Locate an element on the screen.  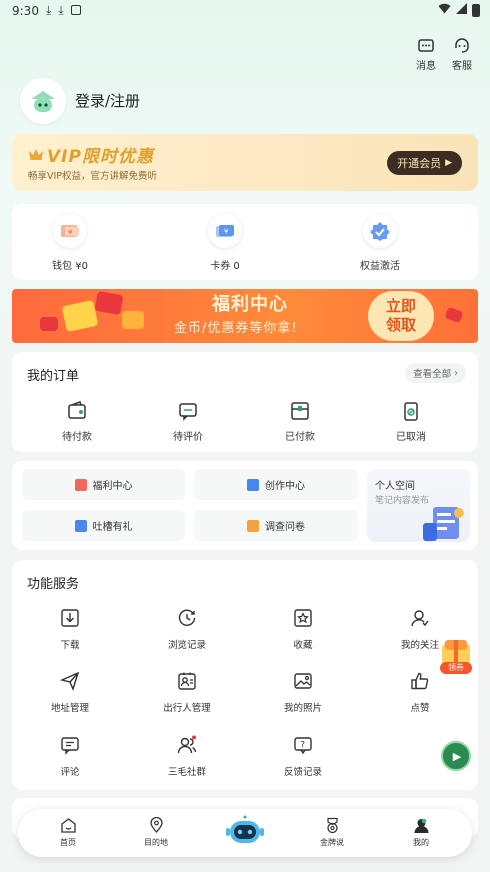
feedback-record-entry: ? 反馈记录 is located at coordinates (303, 756).